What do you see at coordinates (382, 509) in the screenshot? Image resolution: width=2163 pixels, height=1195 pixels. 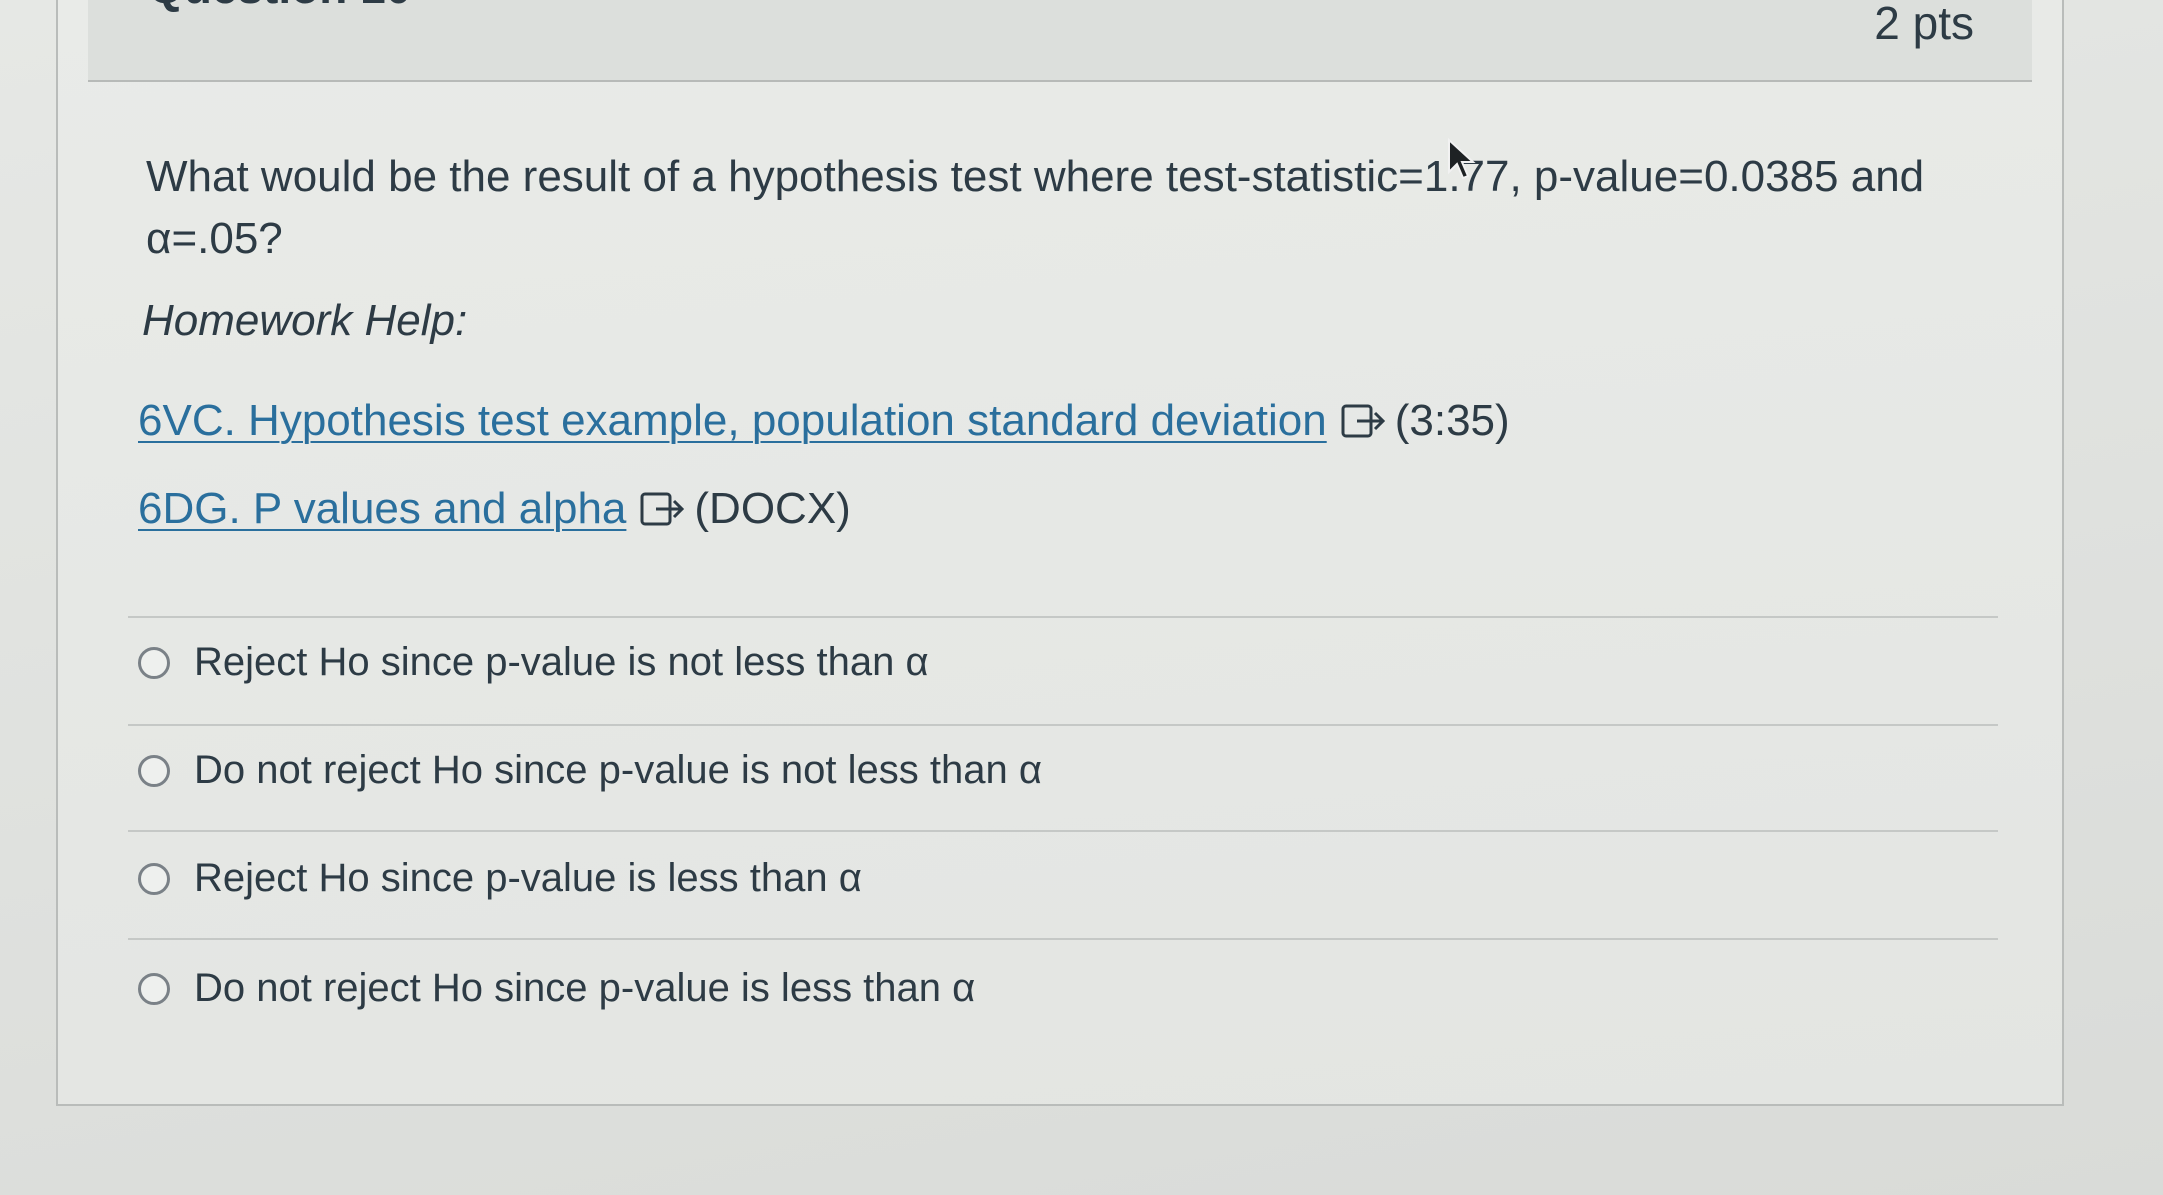 I see `p-values-alpha-doc-link: 6DG. P values and alpha` at bounding box center [382, 509].